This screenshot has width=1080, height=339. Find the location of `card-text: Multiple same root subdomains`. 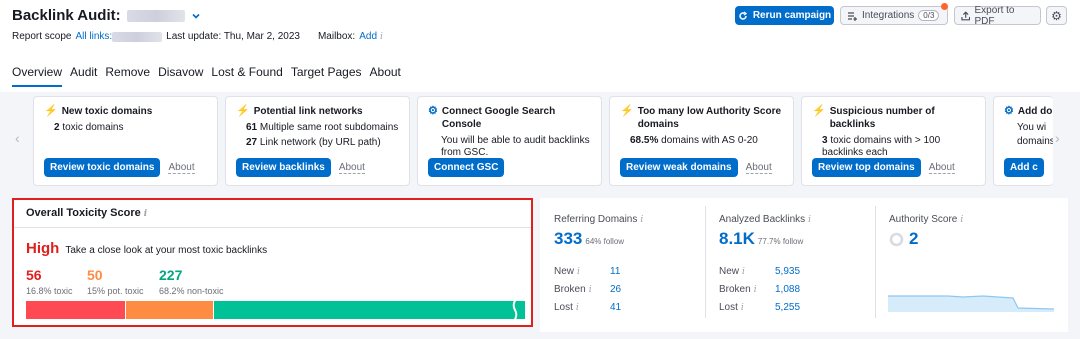

card-text: Multiple same root subdomains is located at coordinates (329, 127).